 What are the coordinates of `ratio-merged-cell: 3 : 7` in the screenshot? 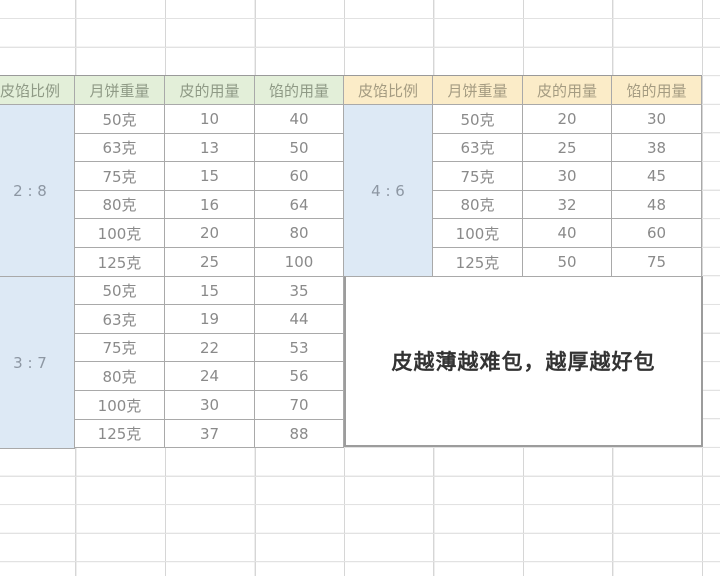 It's located at (37, 363).